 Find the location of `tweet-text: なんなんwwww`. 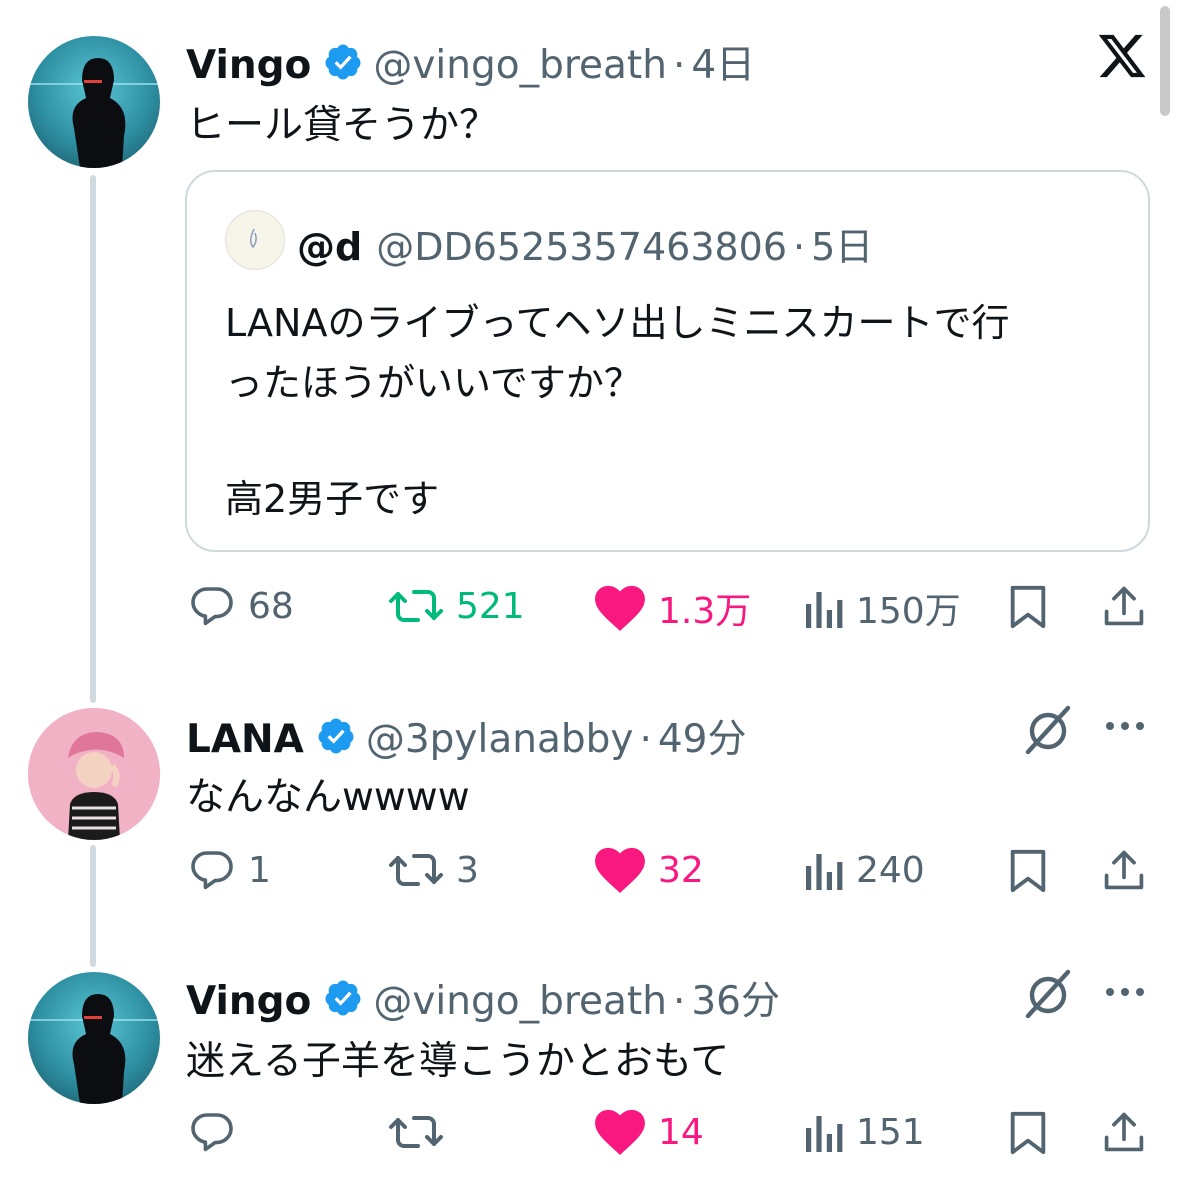

tweet-text: なんなんwwww is located at coordinates (328, 797).